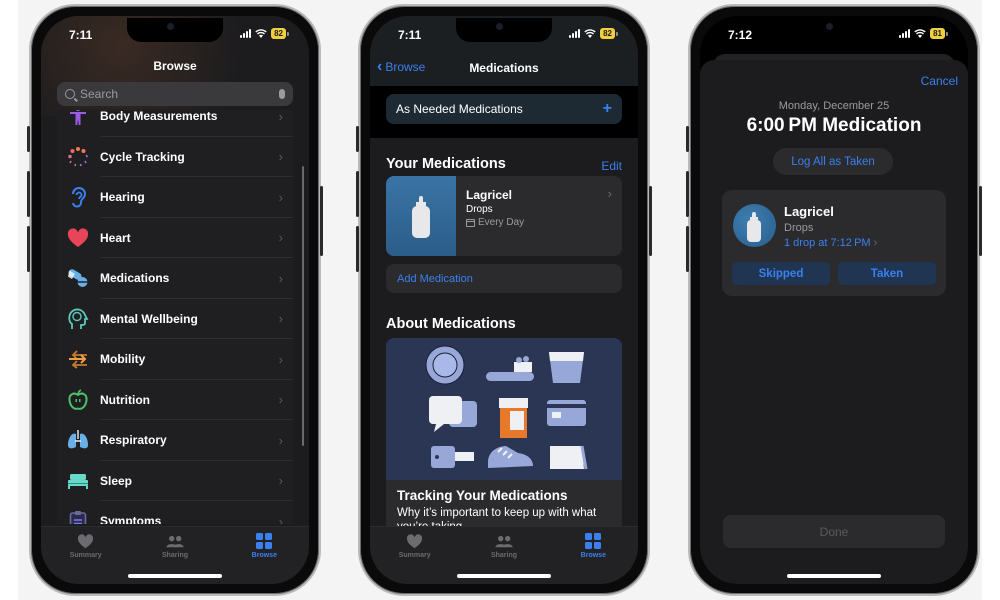 This screenshot has height=600, width=1000. I want to click on category-sleep: Sleep ›, so click(175, 481).